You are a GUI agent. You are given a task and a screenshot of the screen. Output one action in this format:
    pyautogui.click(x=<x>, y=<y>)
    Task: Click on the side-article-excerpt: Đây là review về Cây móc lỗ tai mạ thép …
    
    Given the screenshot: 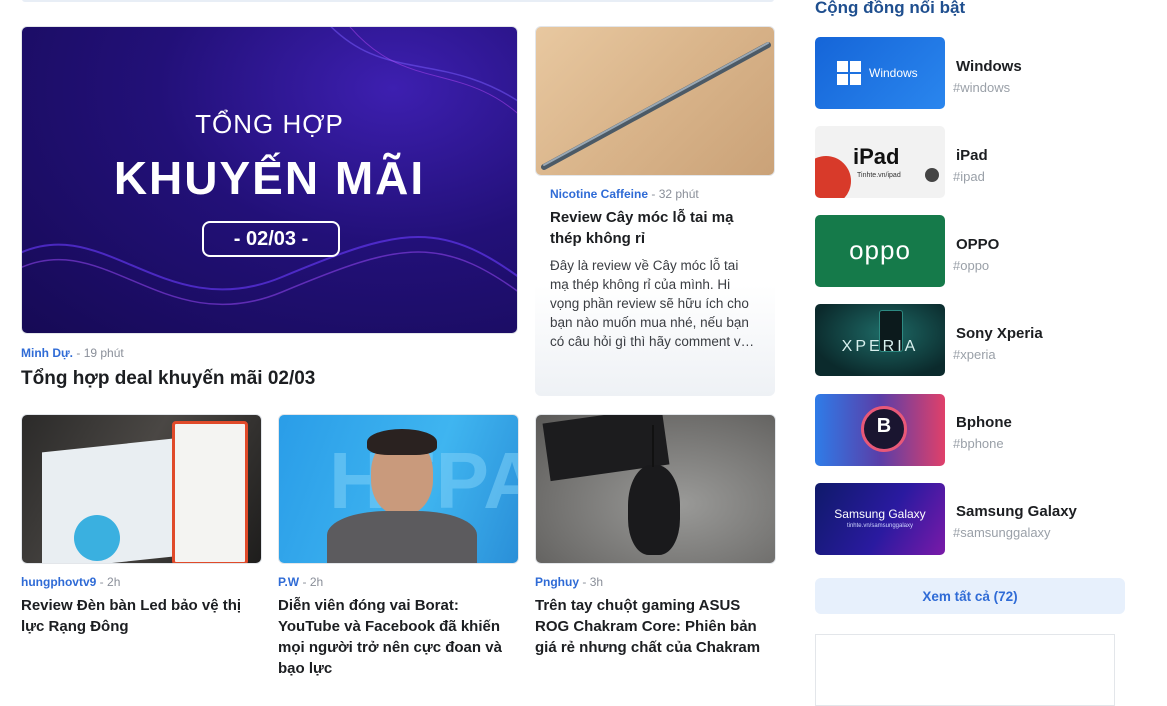 What is the action you would take?
    pyautogui.click(x=652, y=303)
    